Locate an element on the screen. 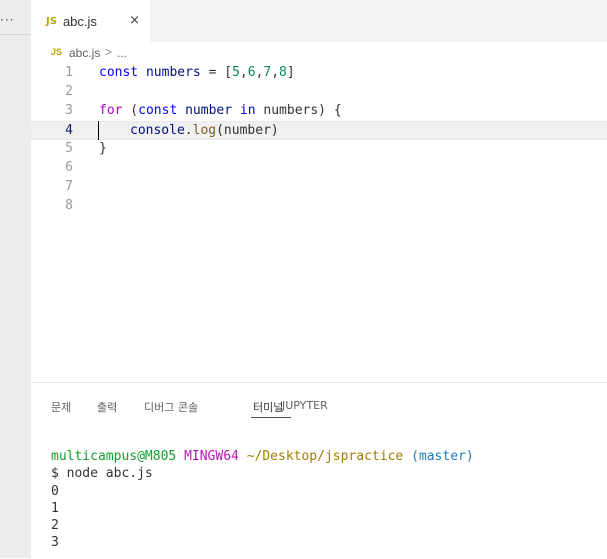  terminal-command: $ node abc.js is located at coordinates (102, 474).